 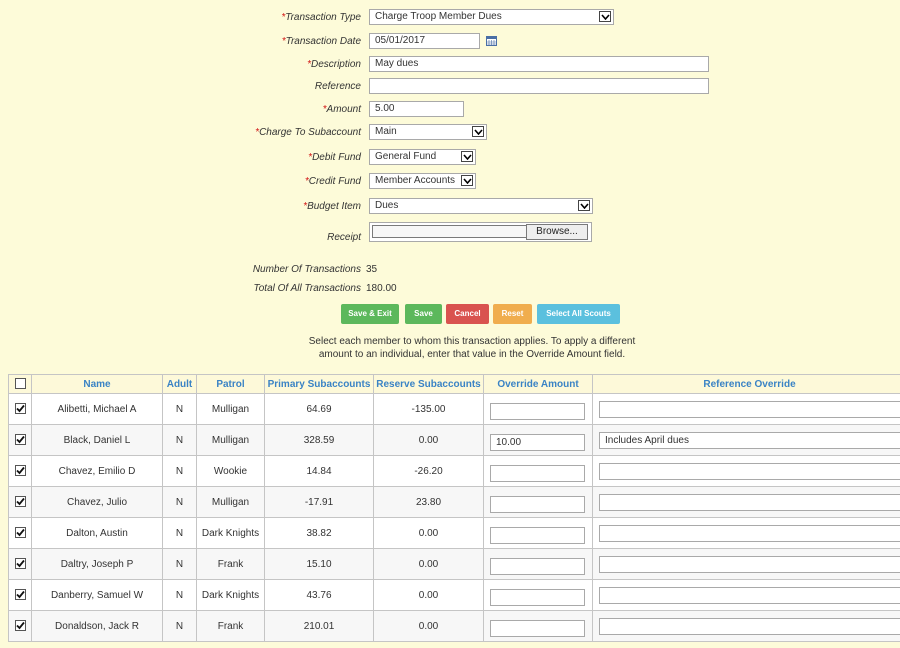 What do you see at coordinates (450, 270) in the screenshot?
I see `transaction-count-row: Number Of Transactions 35` at bounding box center [450, 270].